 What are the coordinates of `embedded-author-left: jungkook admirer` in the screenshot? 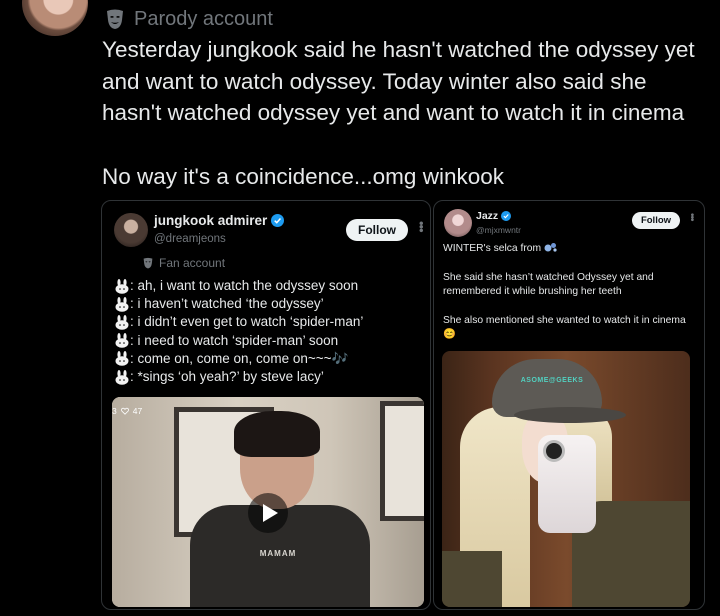 It's located at (219, 220).